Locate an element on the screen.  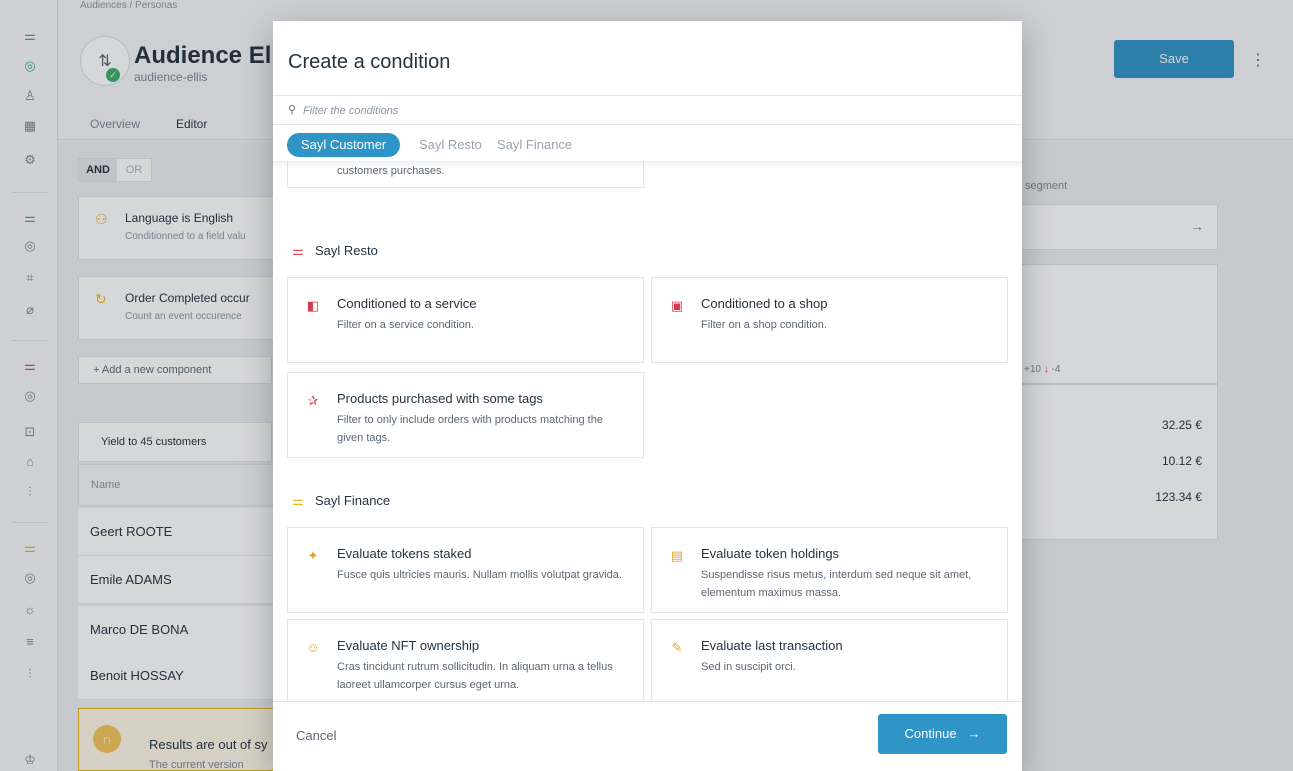
continue-button: Continue → is located at coordinates (942, 734).